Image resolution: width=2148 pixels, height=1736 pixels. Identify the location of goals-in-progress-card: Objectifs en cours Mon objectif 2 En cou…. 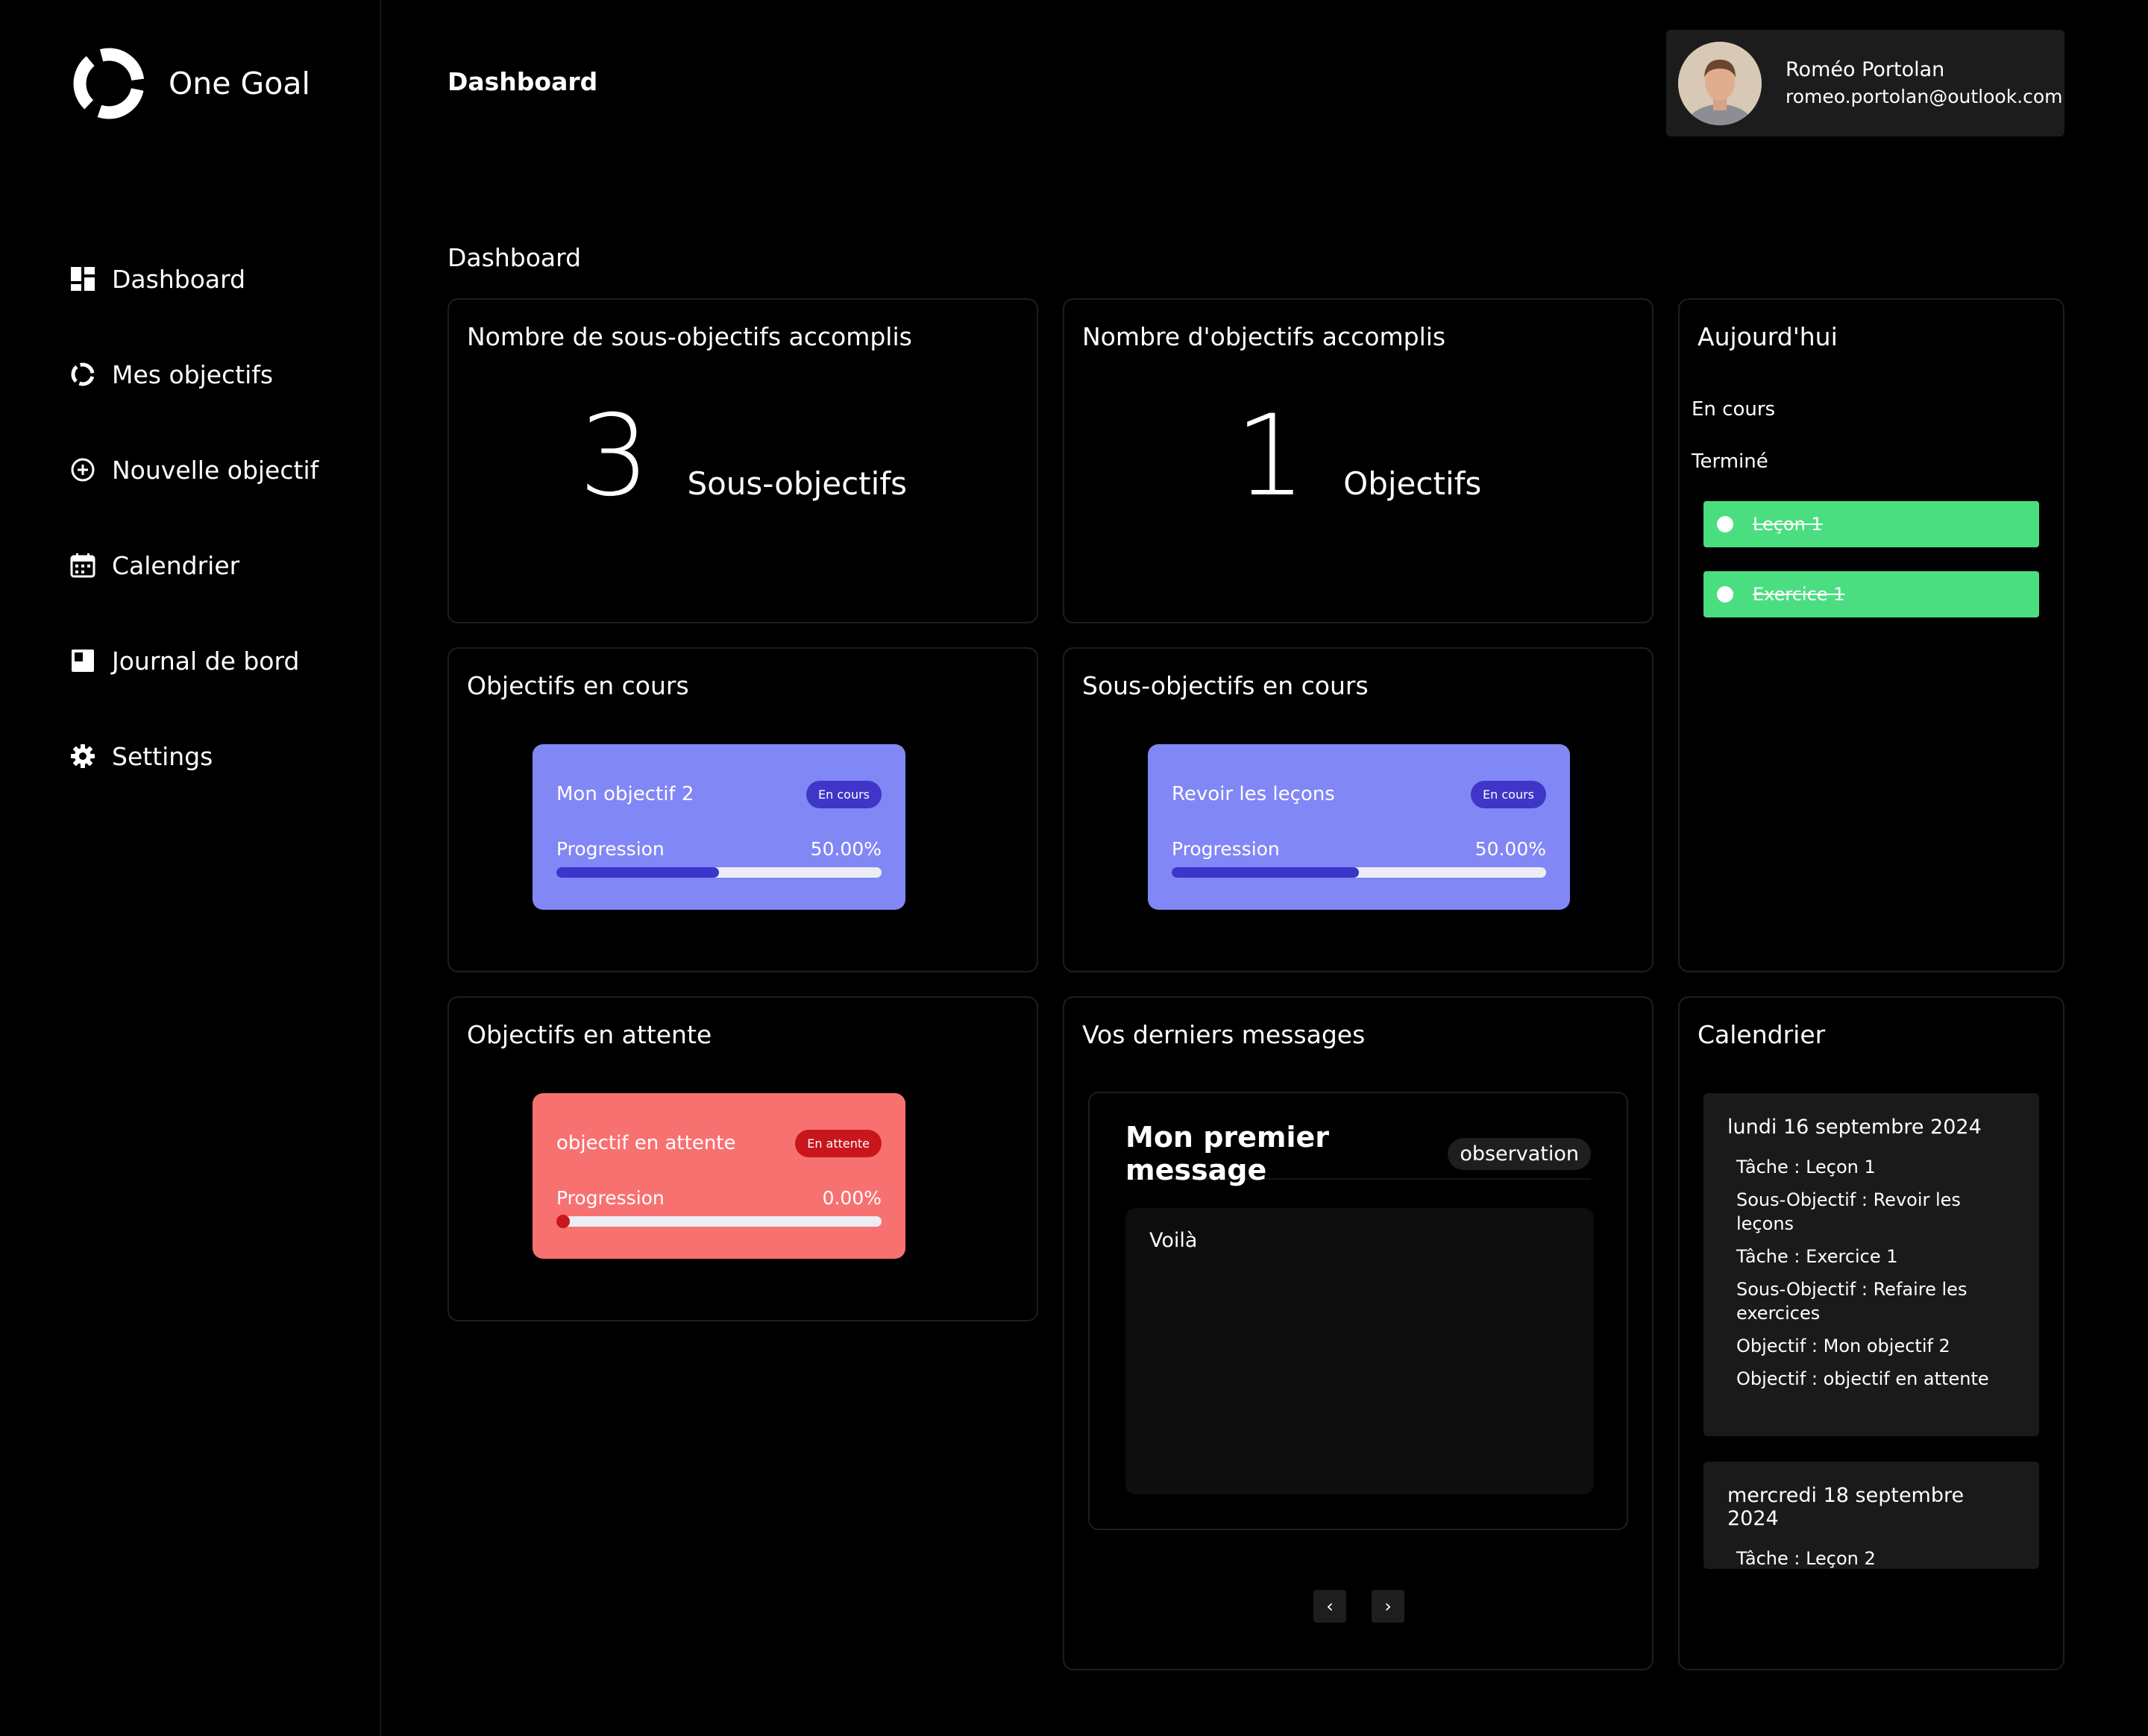
(743, 810).